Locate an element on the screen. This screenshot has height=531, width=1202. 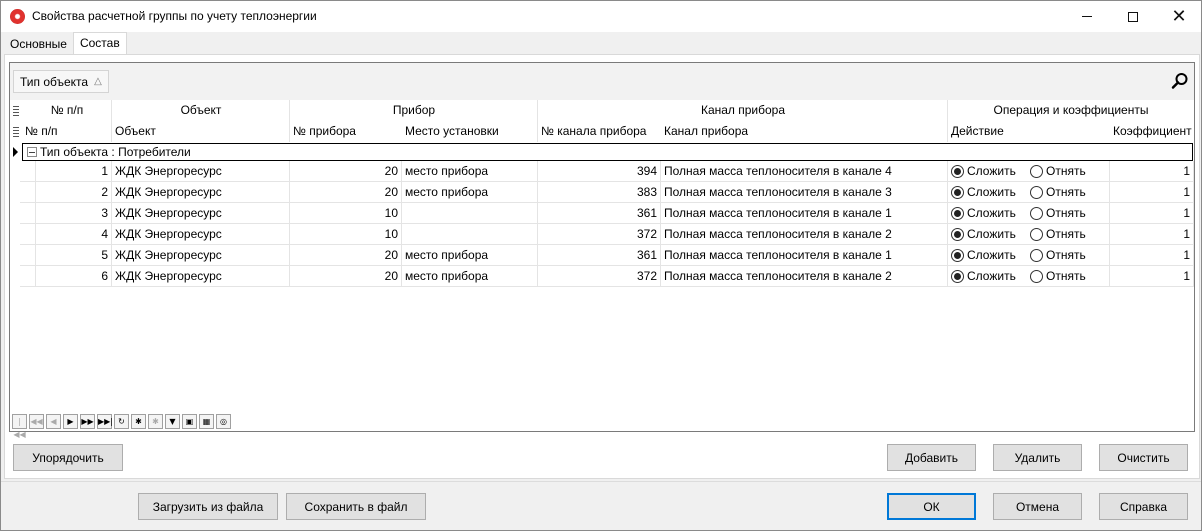
ok-button: ОК is located at coordinates (931, 506).